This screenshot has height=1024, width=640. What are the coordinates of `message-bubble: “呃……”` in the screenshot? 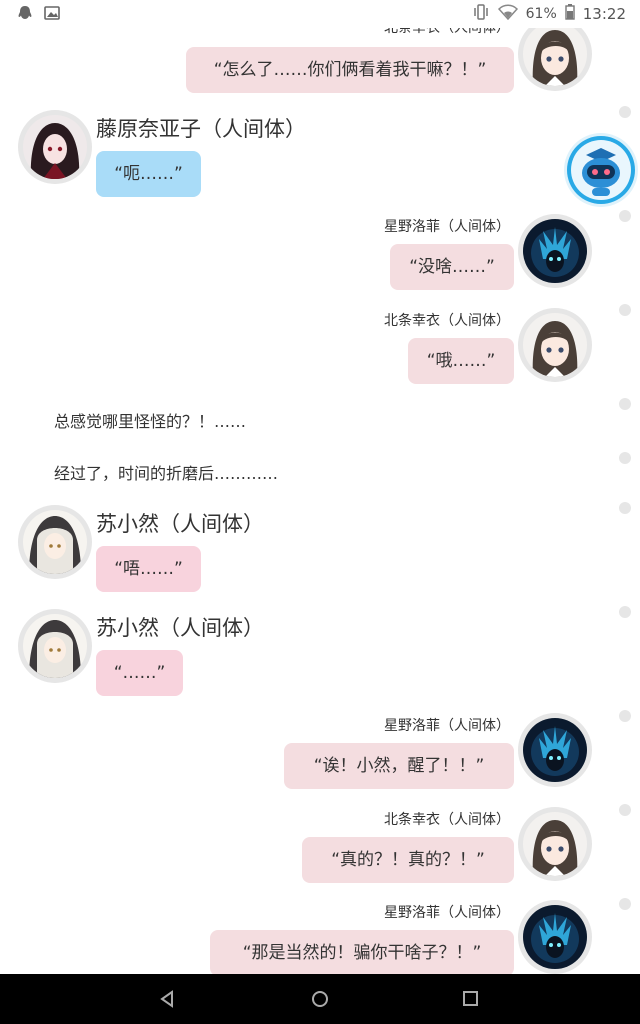 It's located at (148, 174).